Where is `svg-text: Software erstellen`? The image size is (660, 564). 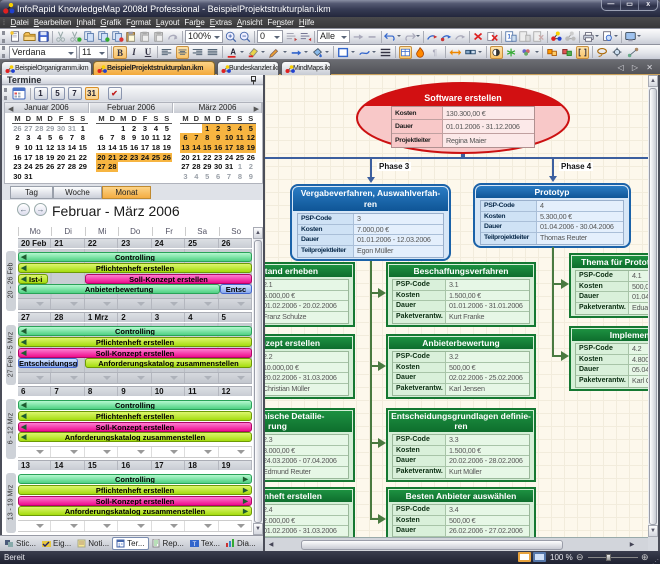
svg-text: Software erstellen is located at coordinates (463, 98).